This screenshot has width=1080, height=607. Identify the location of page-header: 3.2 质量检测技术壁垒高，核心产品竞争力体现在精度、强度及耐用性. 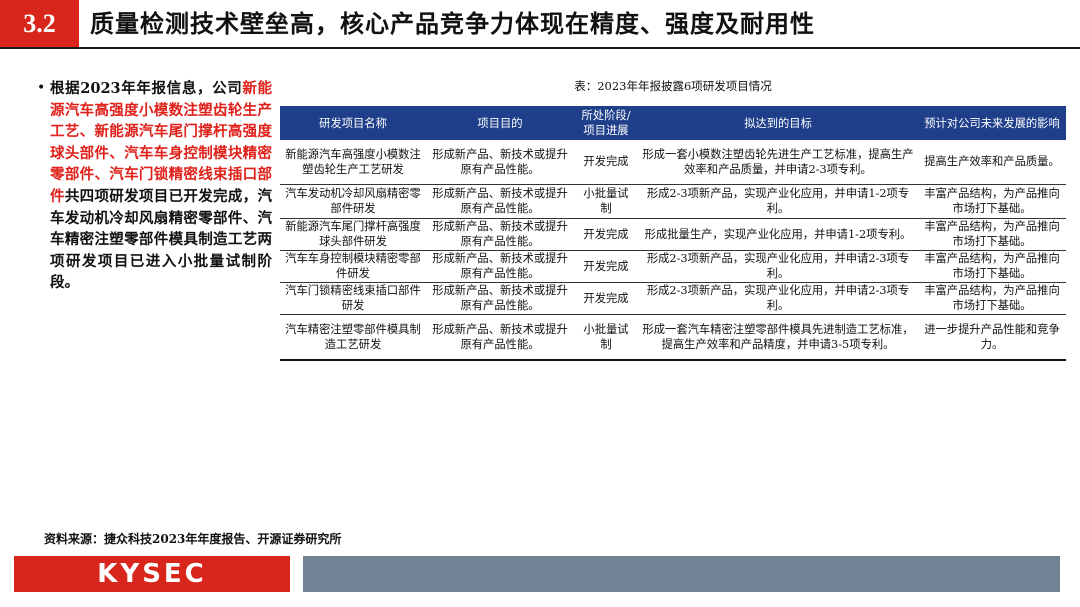
(540, 23).